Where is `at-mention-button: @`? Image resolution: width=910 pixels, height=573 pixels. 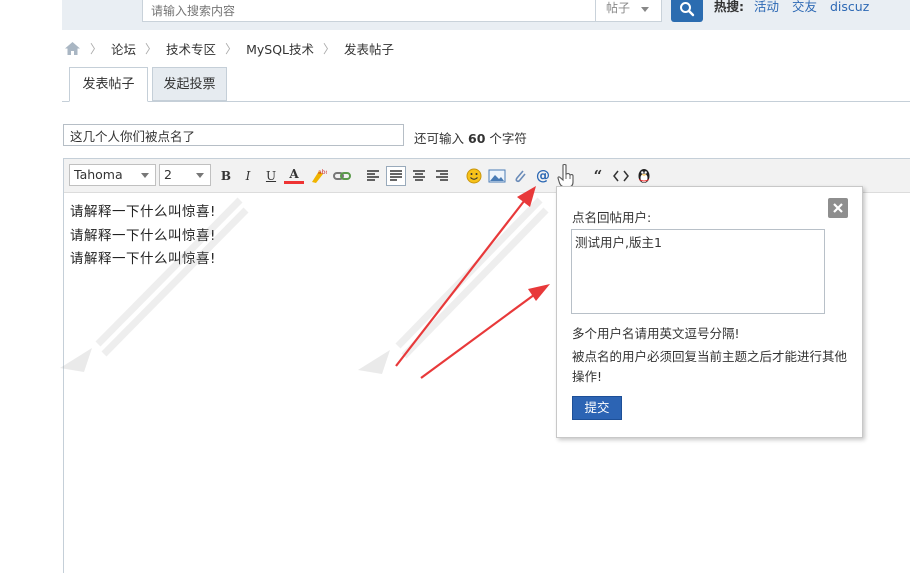
at-mention-button: @ is located at coordinates (543, 176).